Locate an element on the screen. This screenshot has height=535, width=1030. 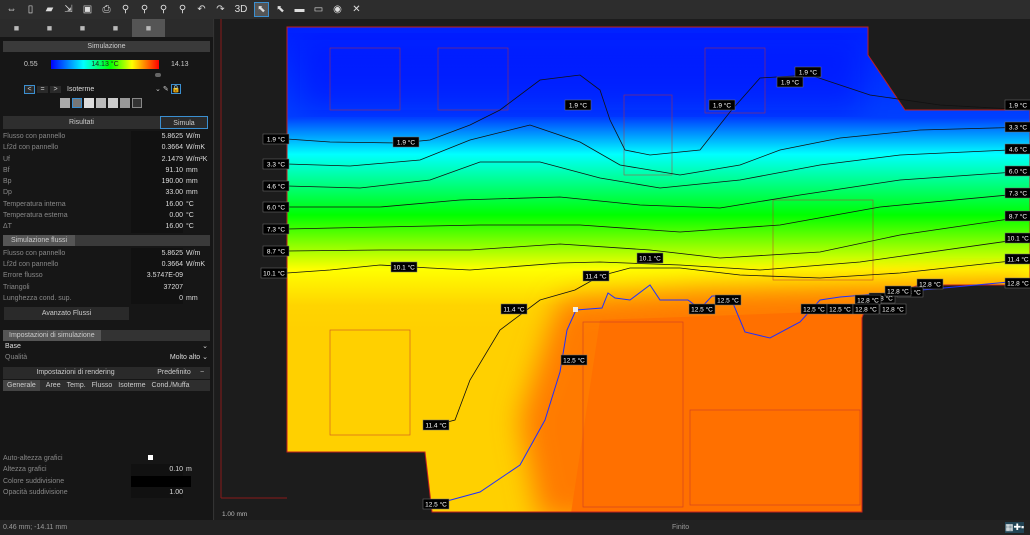
property-row: Errore flusso 3.5747E-09 is located at coordinates (106, 276).